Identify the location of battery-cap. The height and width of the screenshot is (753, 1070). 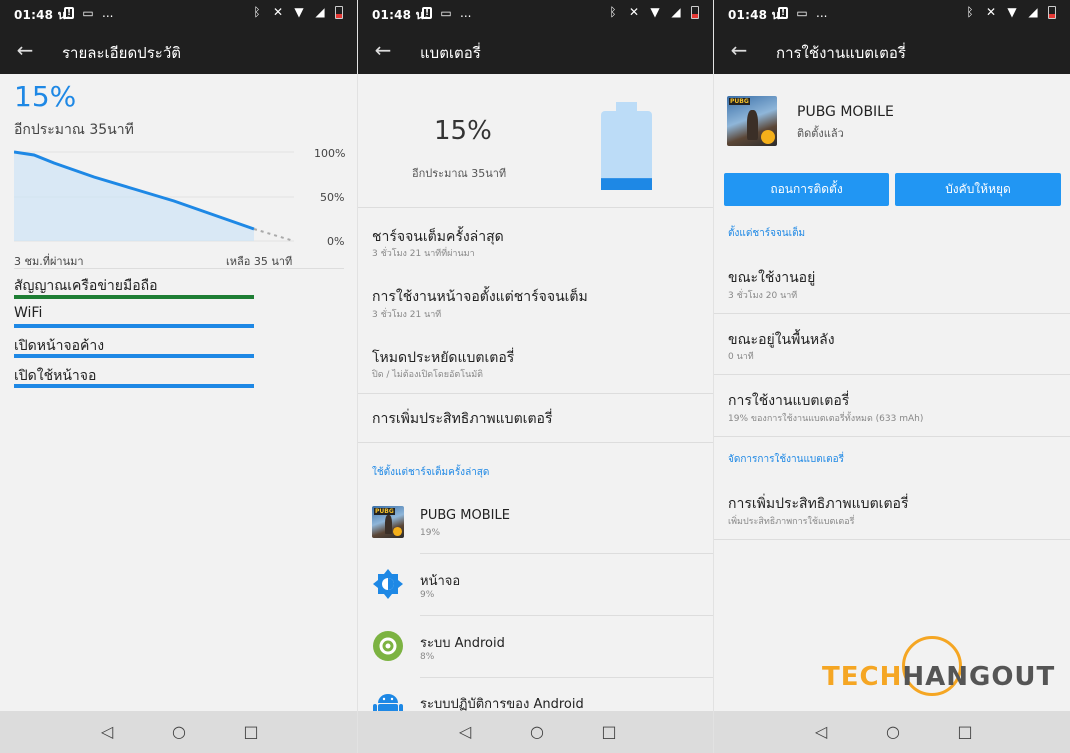
(626, 106).